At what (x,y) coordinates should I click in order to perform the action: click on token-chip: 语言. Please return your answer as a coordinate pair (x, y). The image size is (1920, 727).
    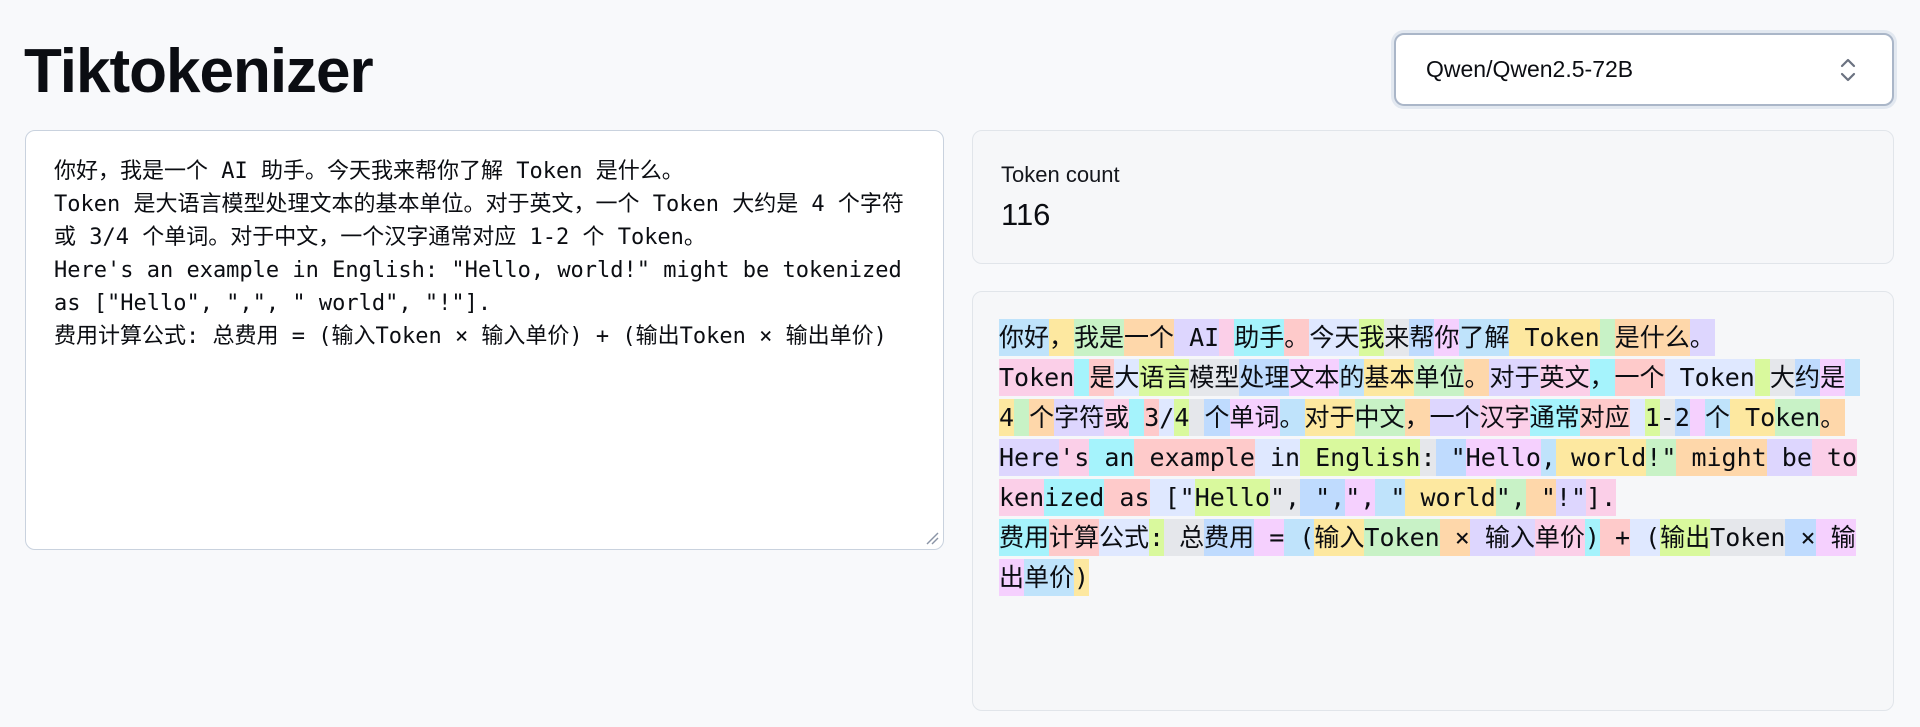
    Looking at the image, I should click on (1164, 377).